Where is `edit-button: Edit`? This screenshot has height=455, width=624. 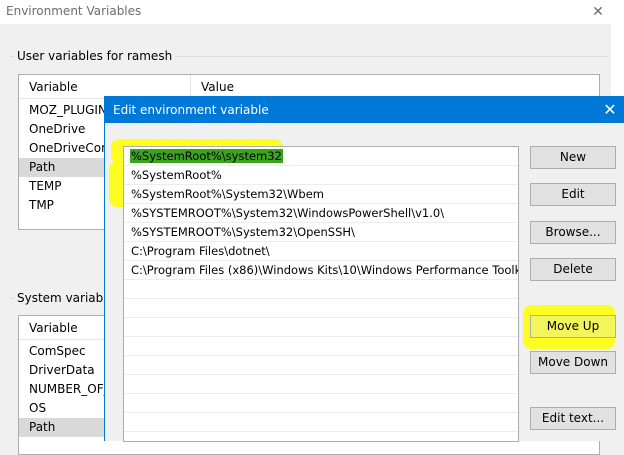 edit-button: Edit is located at coordinates (573, 194).